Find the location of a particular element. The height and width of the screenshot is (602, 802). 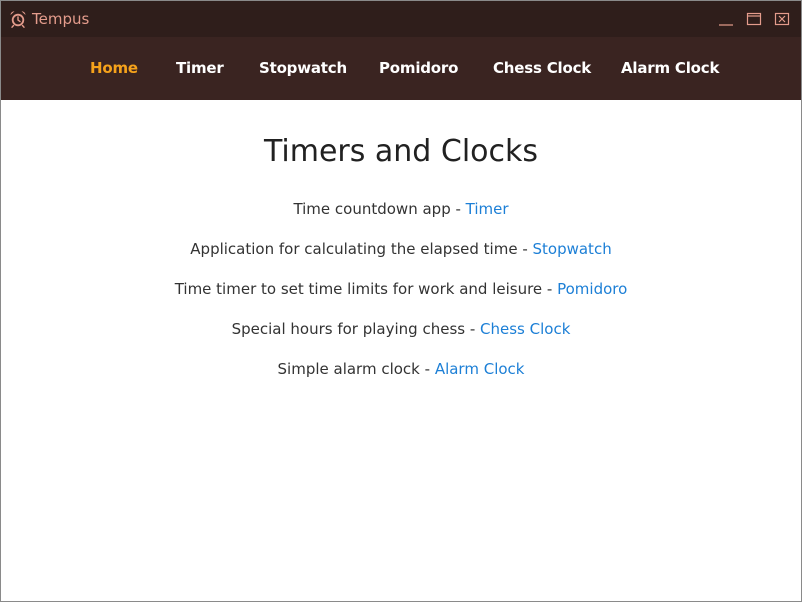

close-button is located at coordinates (782, 19).